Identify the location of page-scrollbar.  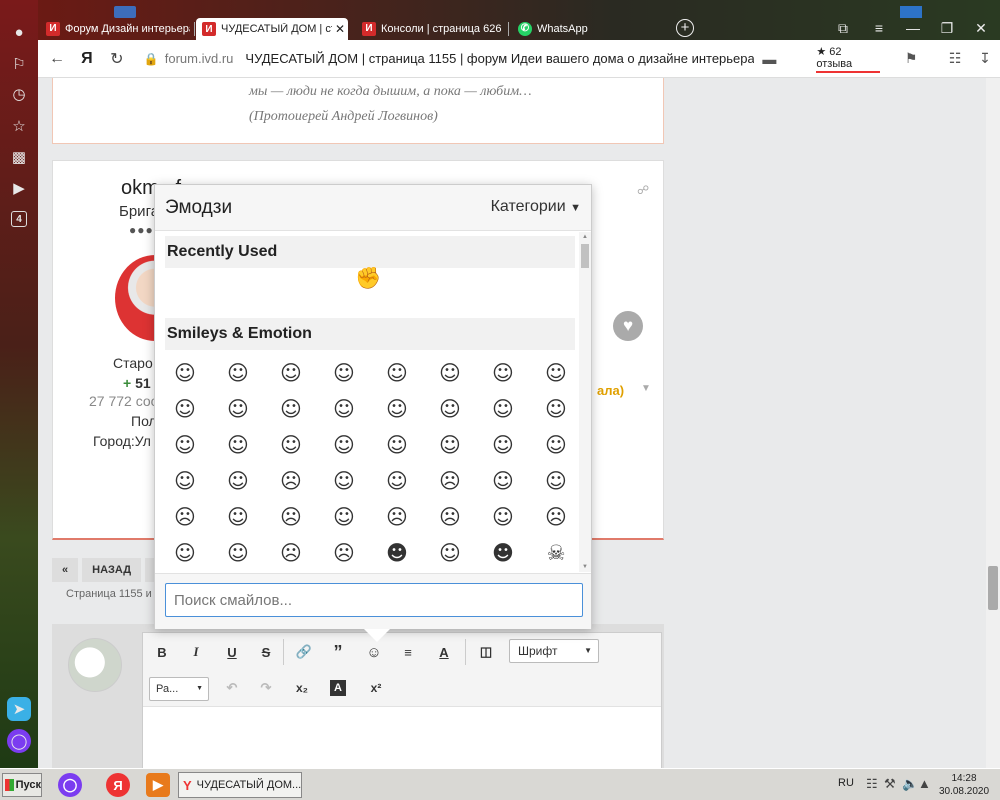
(993, 423).